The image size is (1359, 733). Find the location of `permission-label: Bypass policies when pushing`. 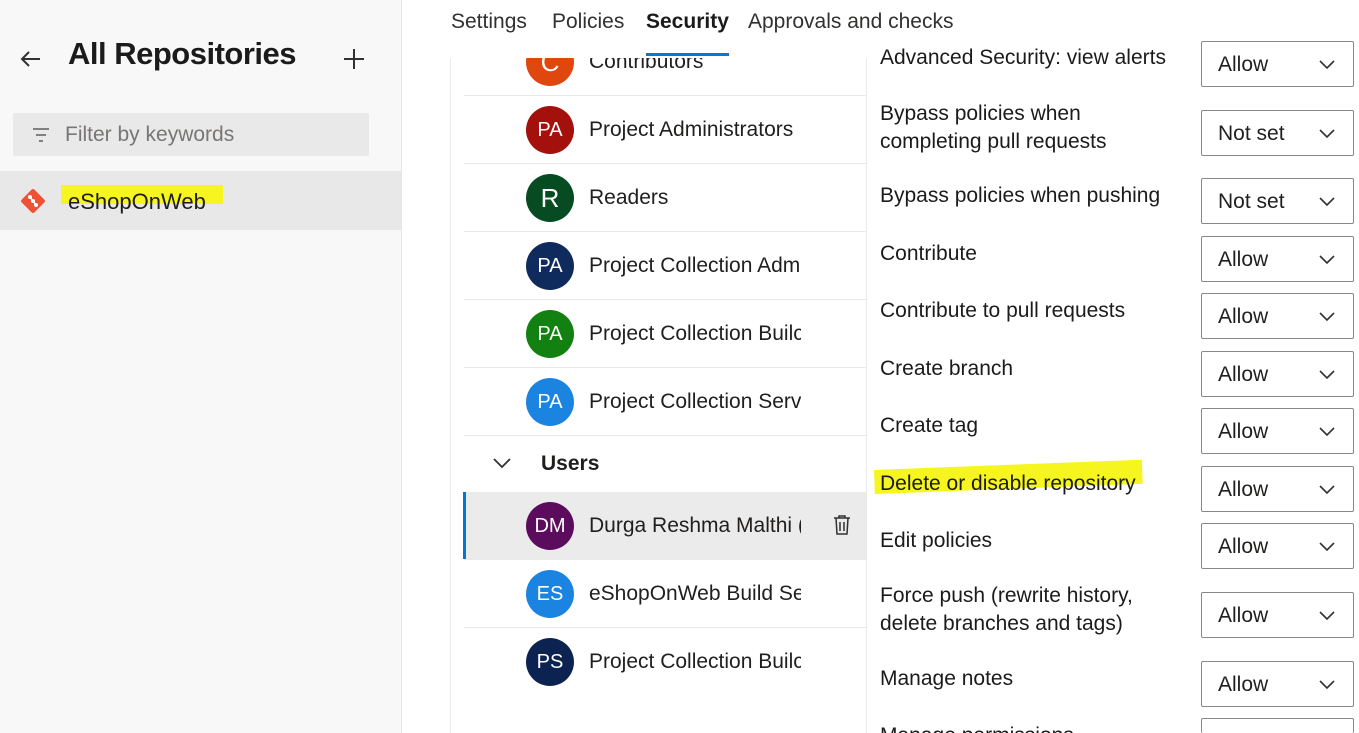

permission-label: Bypass policies when pushing is located at coordinates (1020, 195).